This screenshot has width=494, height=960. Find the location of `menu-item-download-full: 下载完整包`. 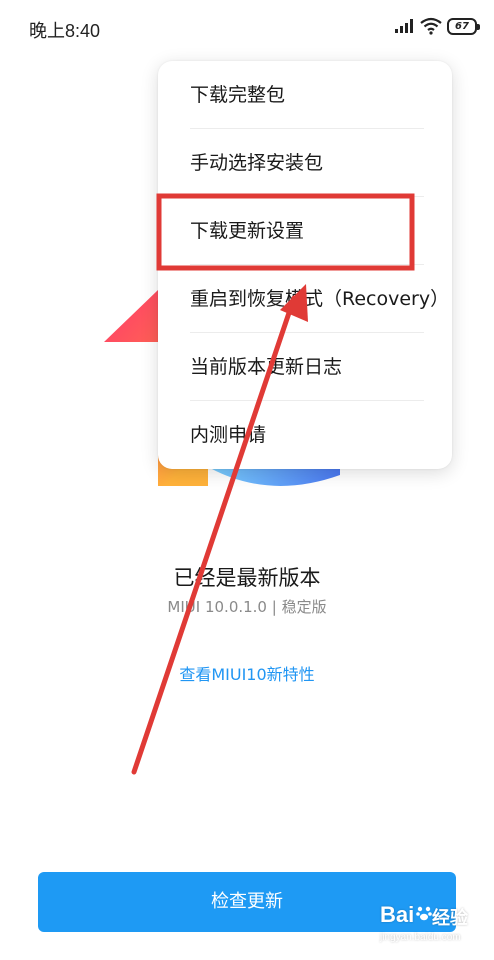

menu-item-download-full: 下载完整包 is located at coordinates (305, 95).